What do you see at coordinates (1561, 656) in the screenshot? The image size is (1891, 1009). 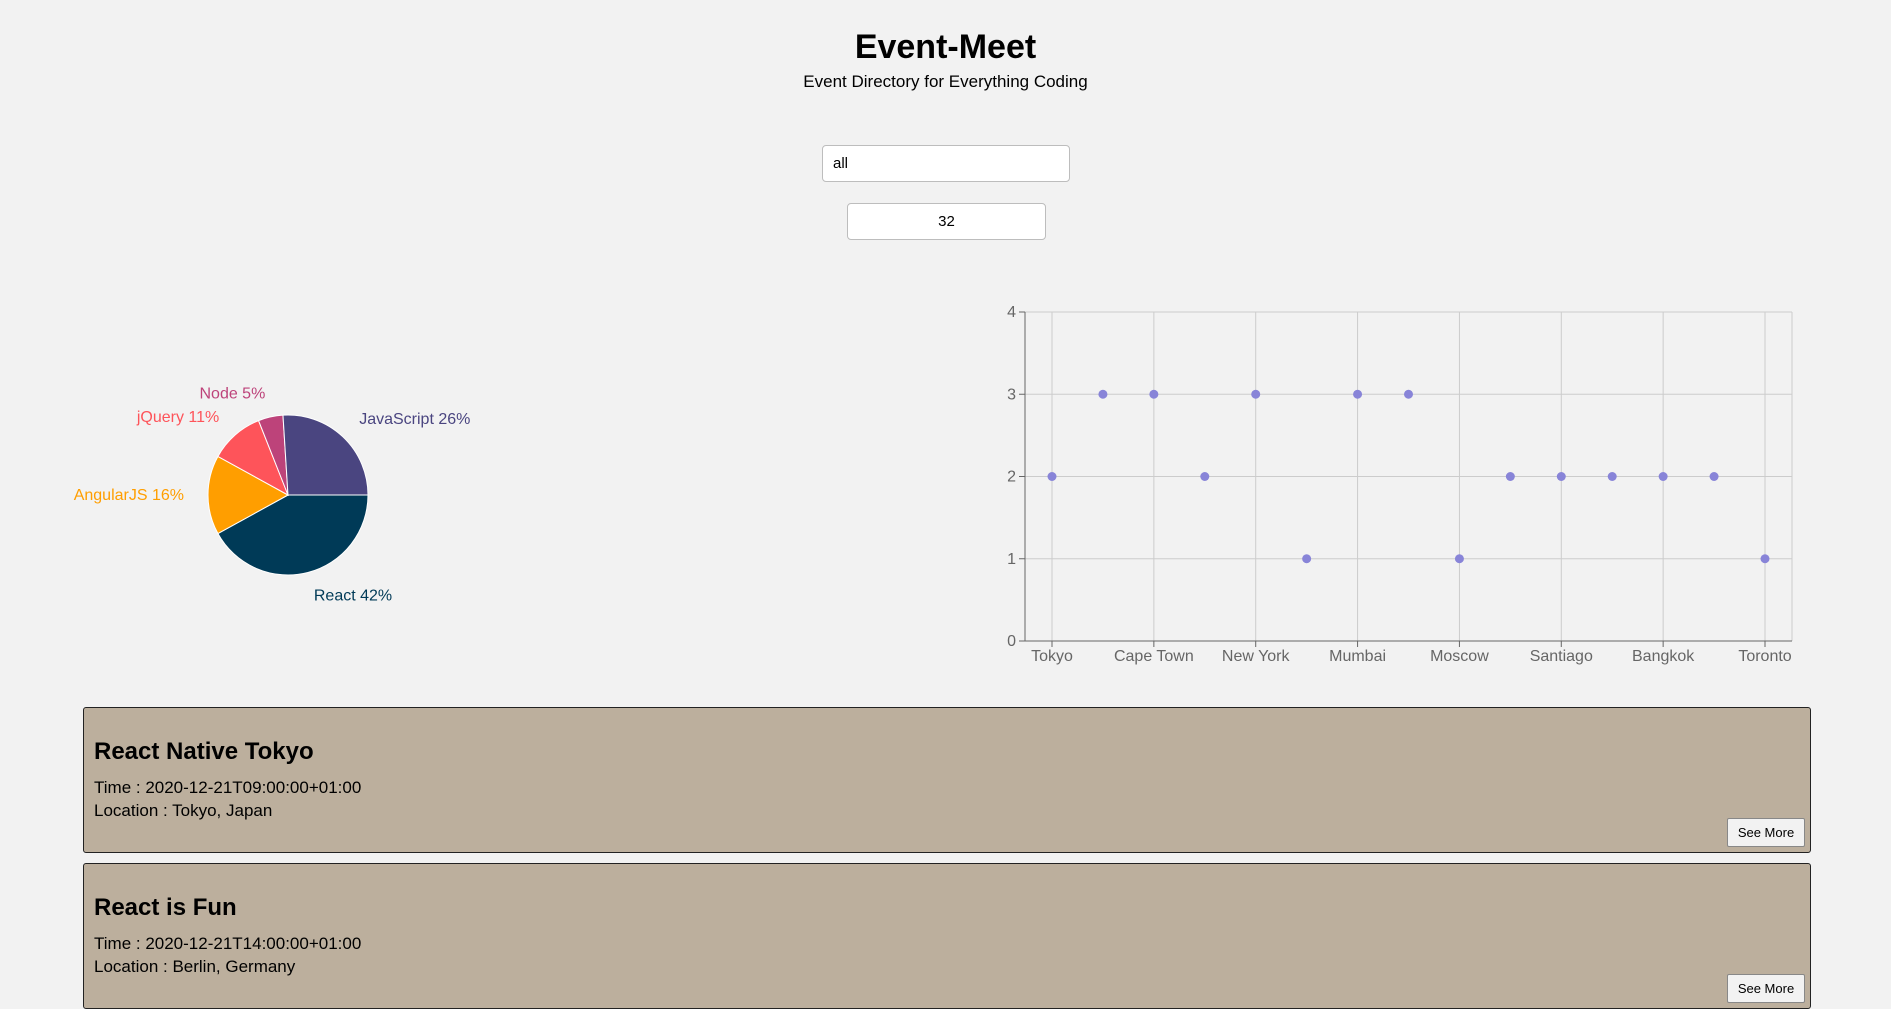 I see `x-tick-label: Santiago` at bounding box center [1561, 656].